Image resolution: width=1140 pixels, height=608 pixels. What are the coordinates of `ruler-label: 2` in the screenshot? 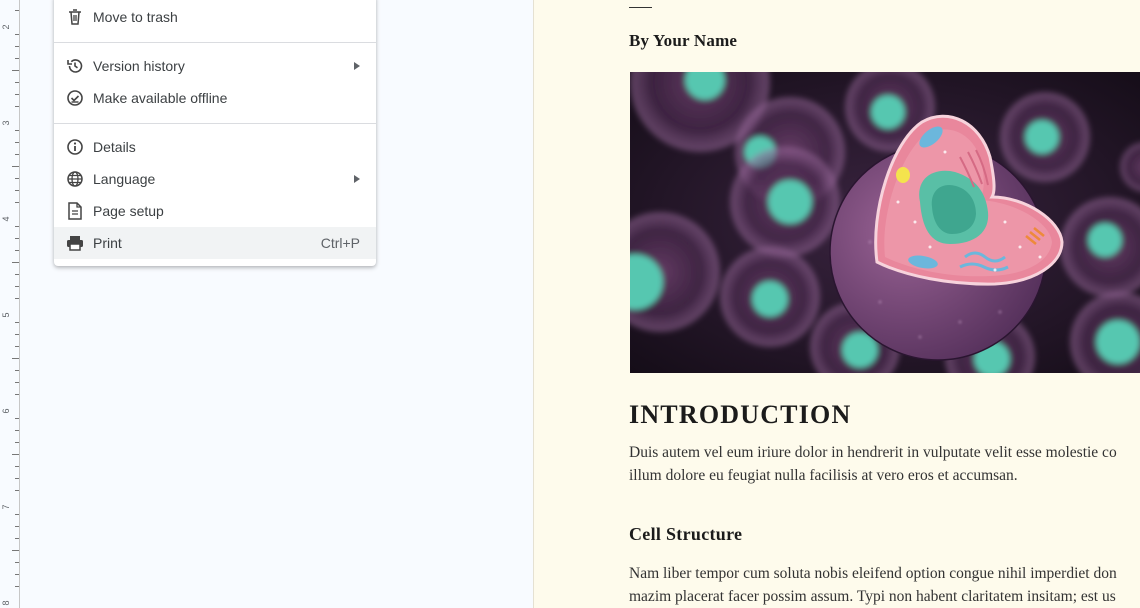 It's located at (6, 27).